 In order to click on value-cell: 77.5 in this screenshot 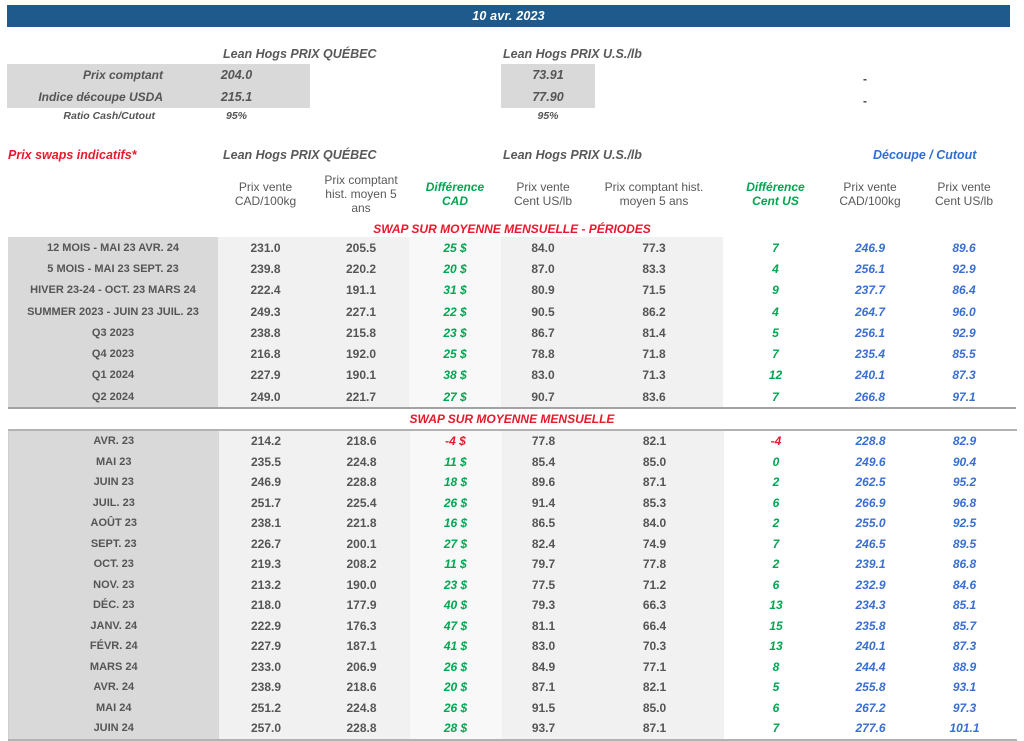, I will do `click(543, 584)`.